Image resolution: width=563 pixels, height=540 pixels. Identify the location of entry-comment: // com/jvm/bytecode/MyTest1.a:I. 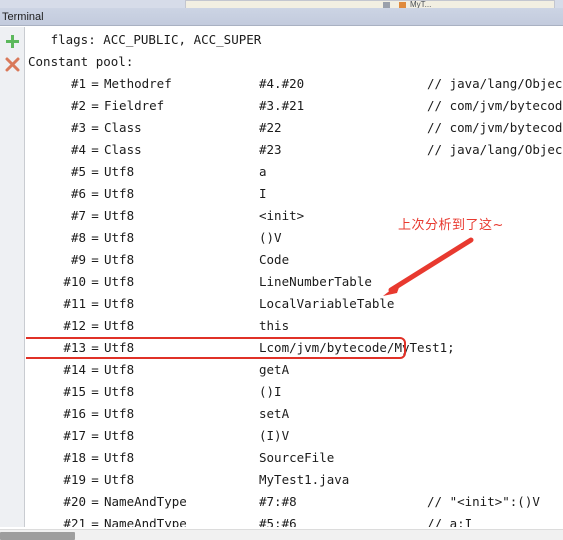
(495, 105).